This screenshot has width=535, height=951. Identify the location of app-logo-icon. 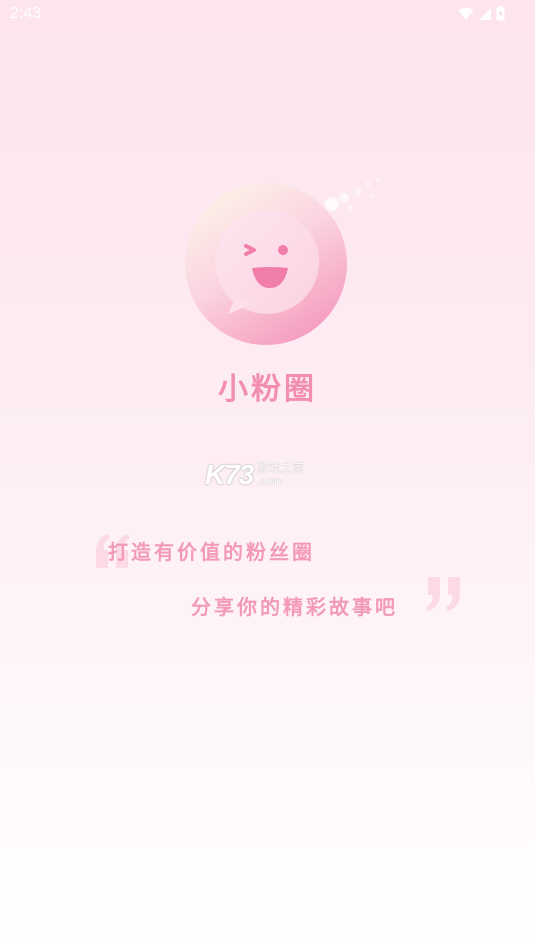
(266, 264).